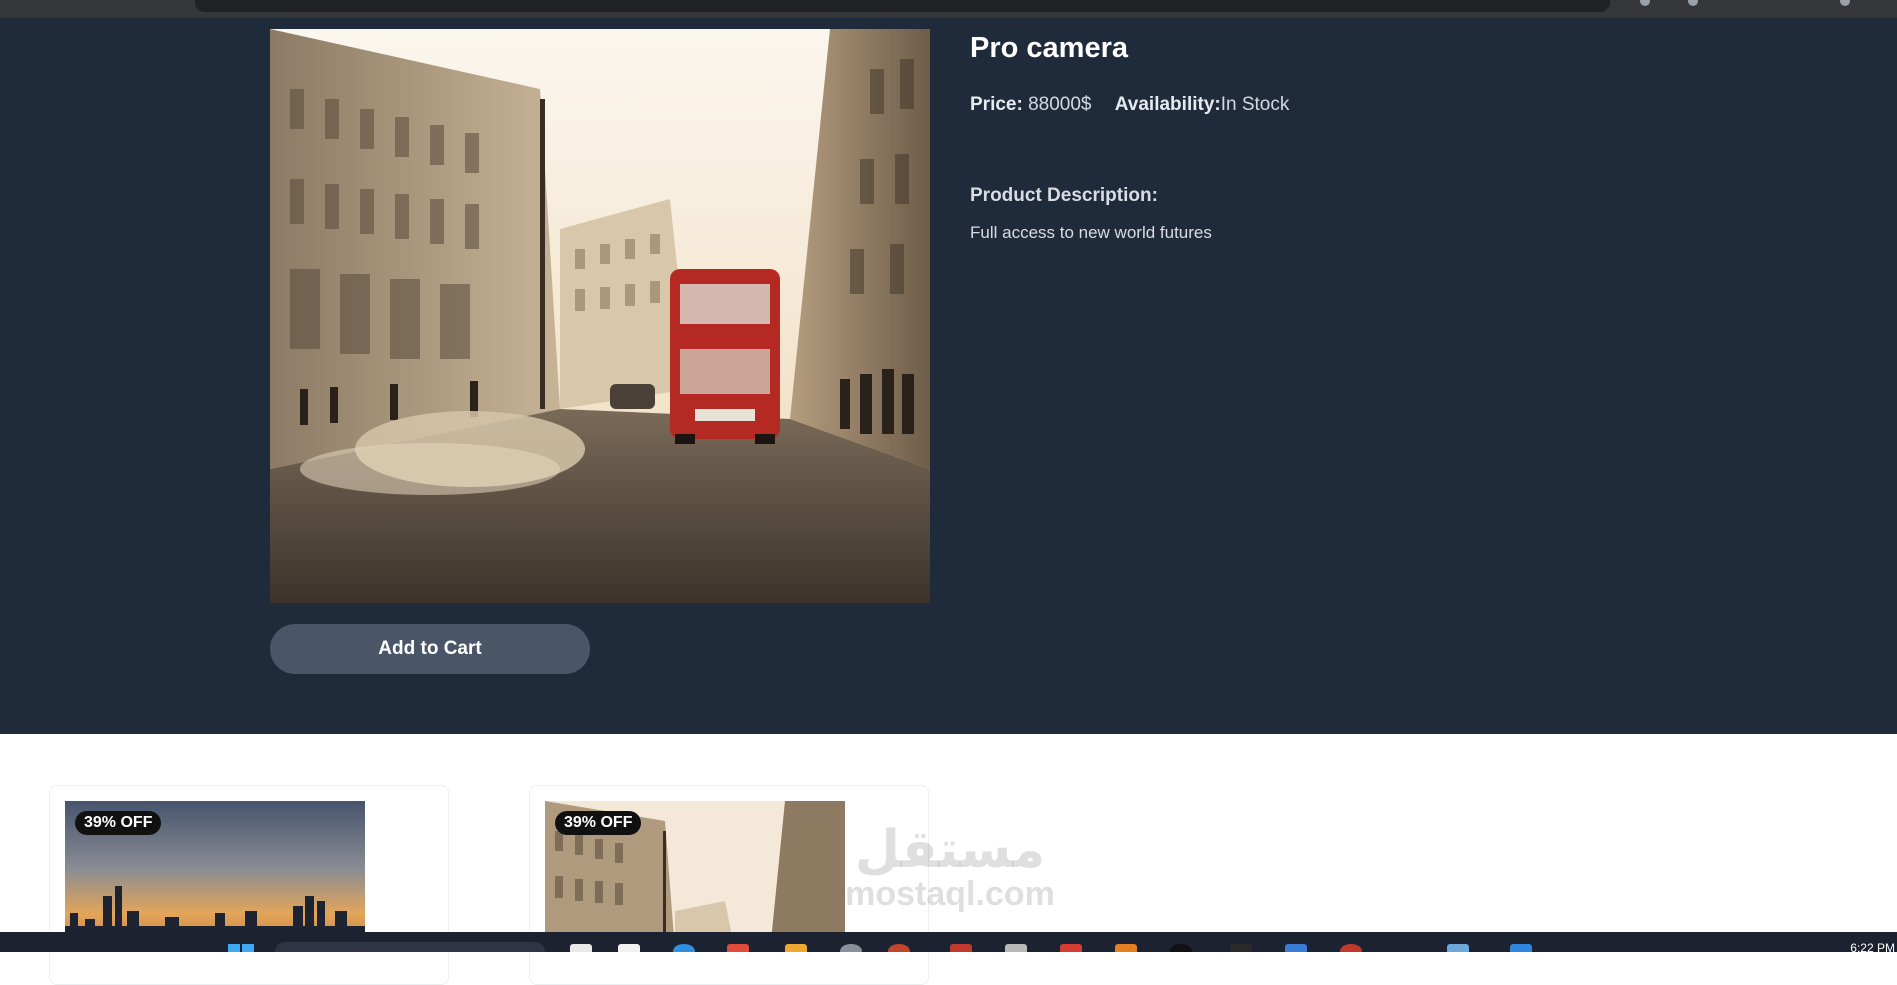 This screenshot has height=985, width=1897. Describe the element at coordinates (996, 104) in the screenshot. I see `price-label: Price:` at that location.